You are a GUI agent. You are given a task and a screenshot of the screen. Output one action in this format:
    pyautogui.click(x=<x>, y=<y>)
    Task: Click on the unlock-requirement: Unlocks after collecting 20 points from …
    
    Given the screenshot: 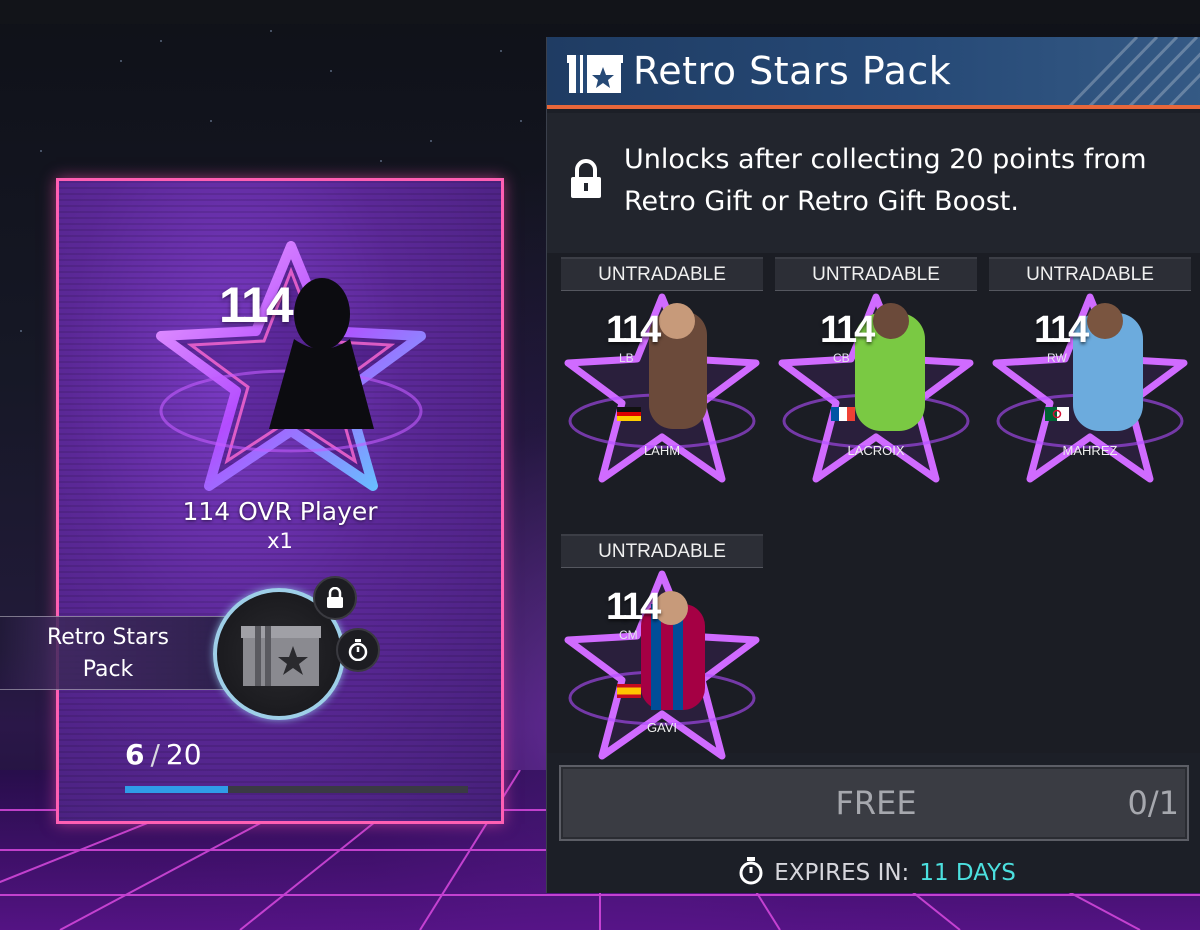 What is the action you would take?
    pyautogui.click(x=873, y=183)
    